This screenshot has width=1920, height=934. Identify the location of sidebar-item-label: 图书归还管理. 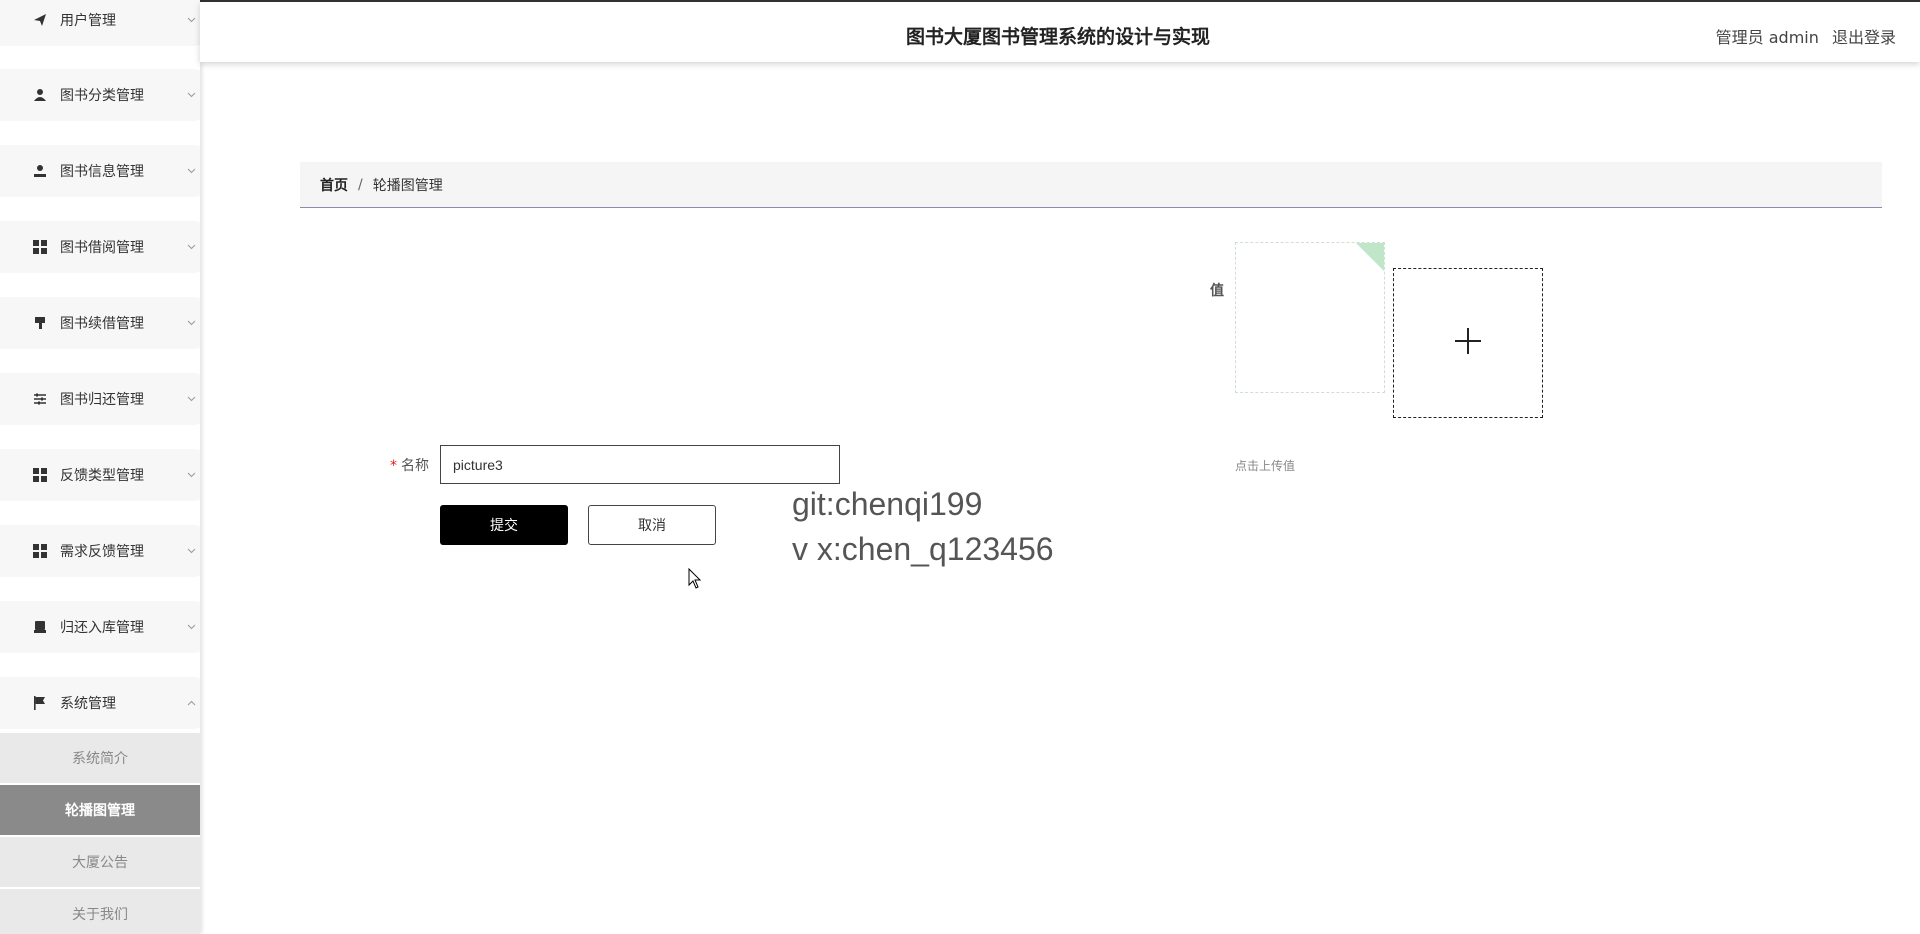
(102, 400).